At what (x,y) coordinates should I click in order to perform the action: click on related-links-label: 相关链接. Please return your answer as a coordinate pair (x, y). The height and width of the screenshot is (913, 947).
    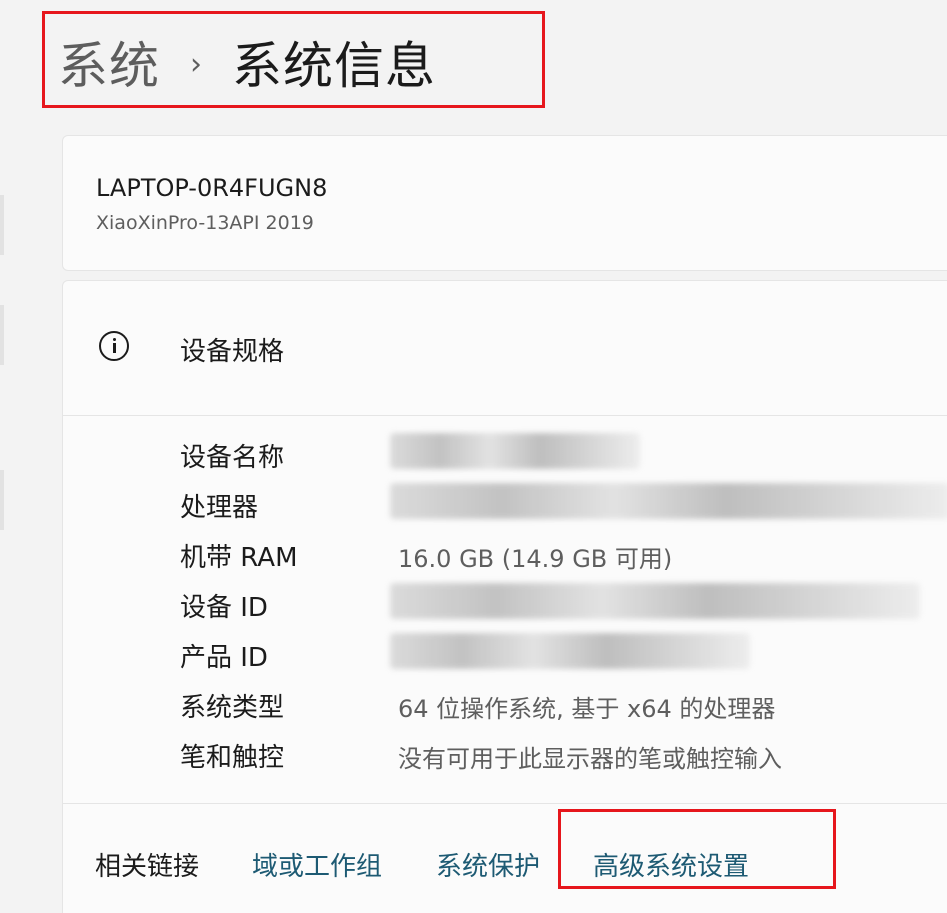
    Looking at the image, I should click on (147, 867).